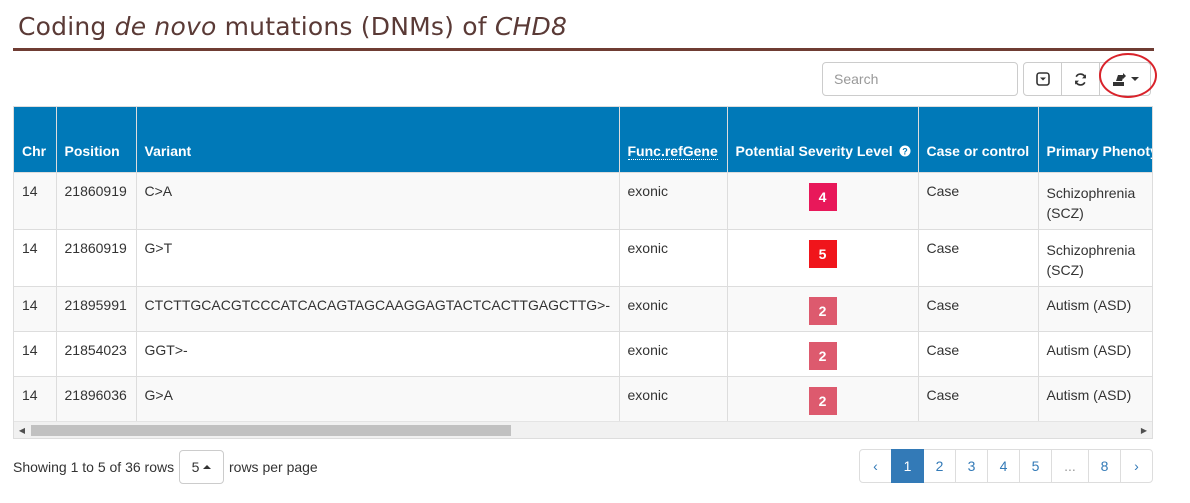  What do you see at coordinates (978, 139) in the screenshot?
I see `column-header-case-control: Case or control` at bounding box center [978, 139].